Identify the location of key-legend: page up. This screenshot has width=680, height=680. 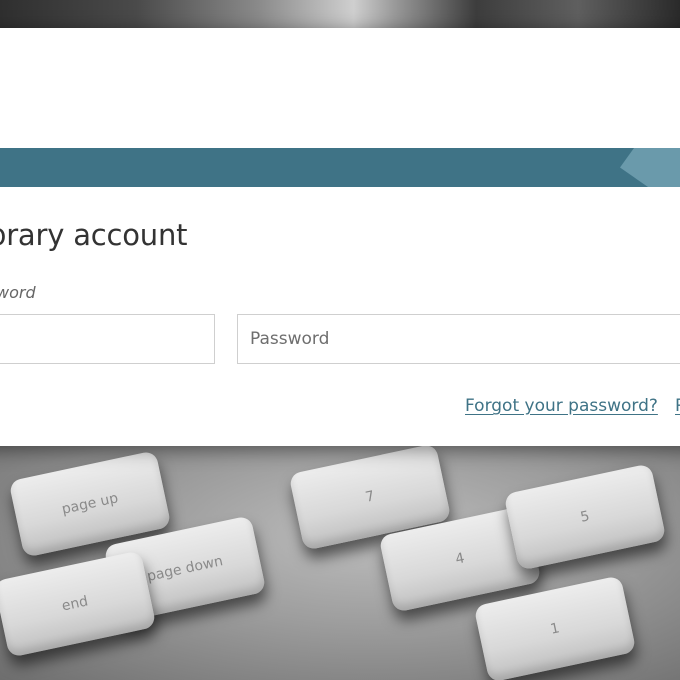
(90, 504).